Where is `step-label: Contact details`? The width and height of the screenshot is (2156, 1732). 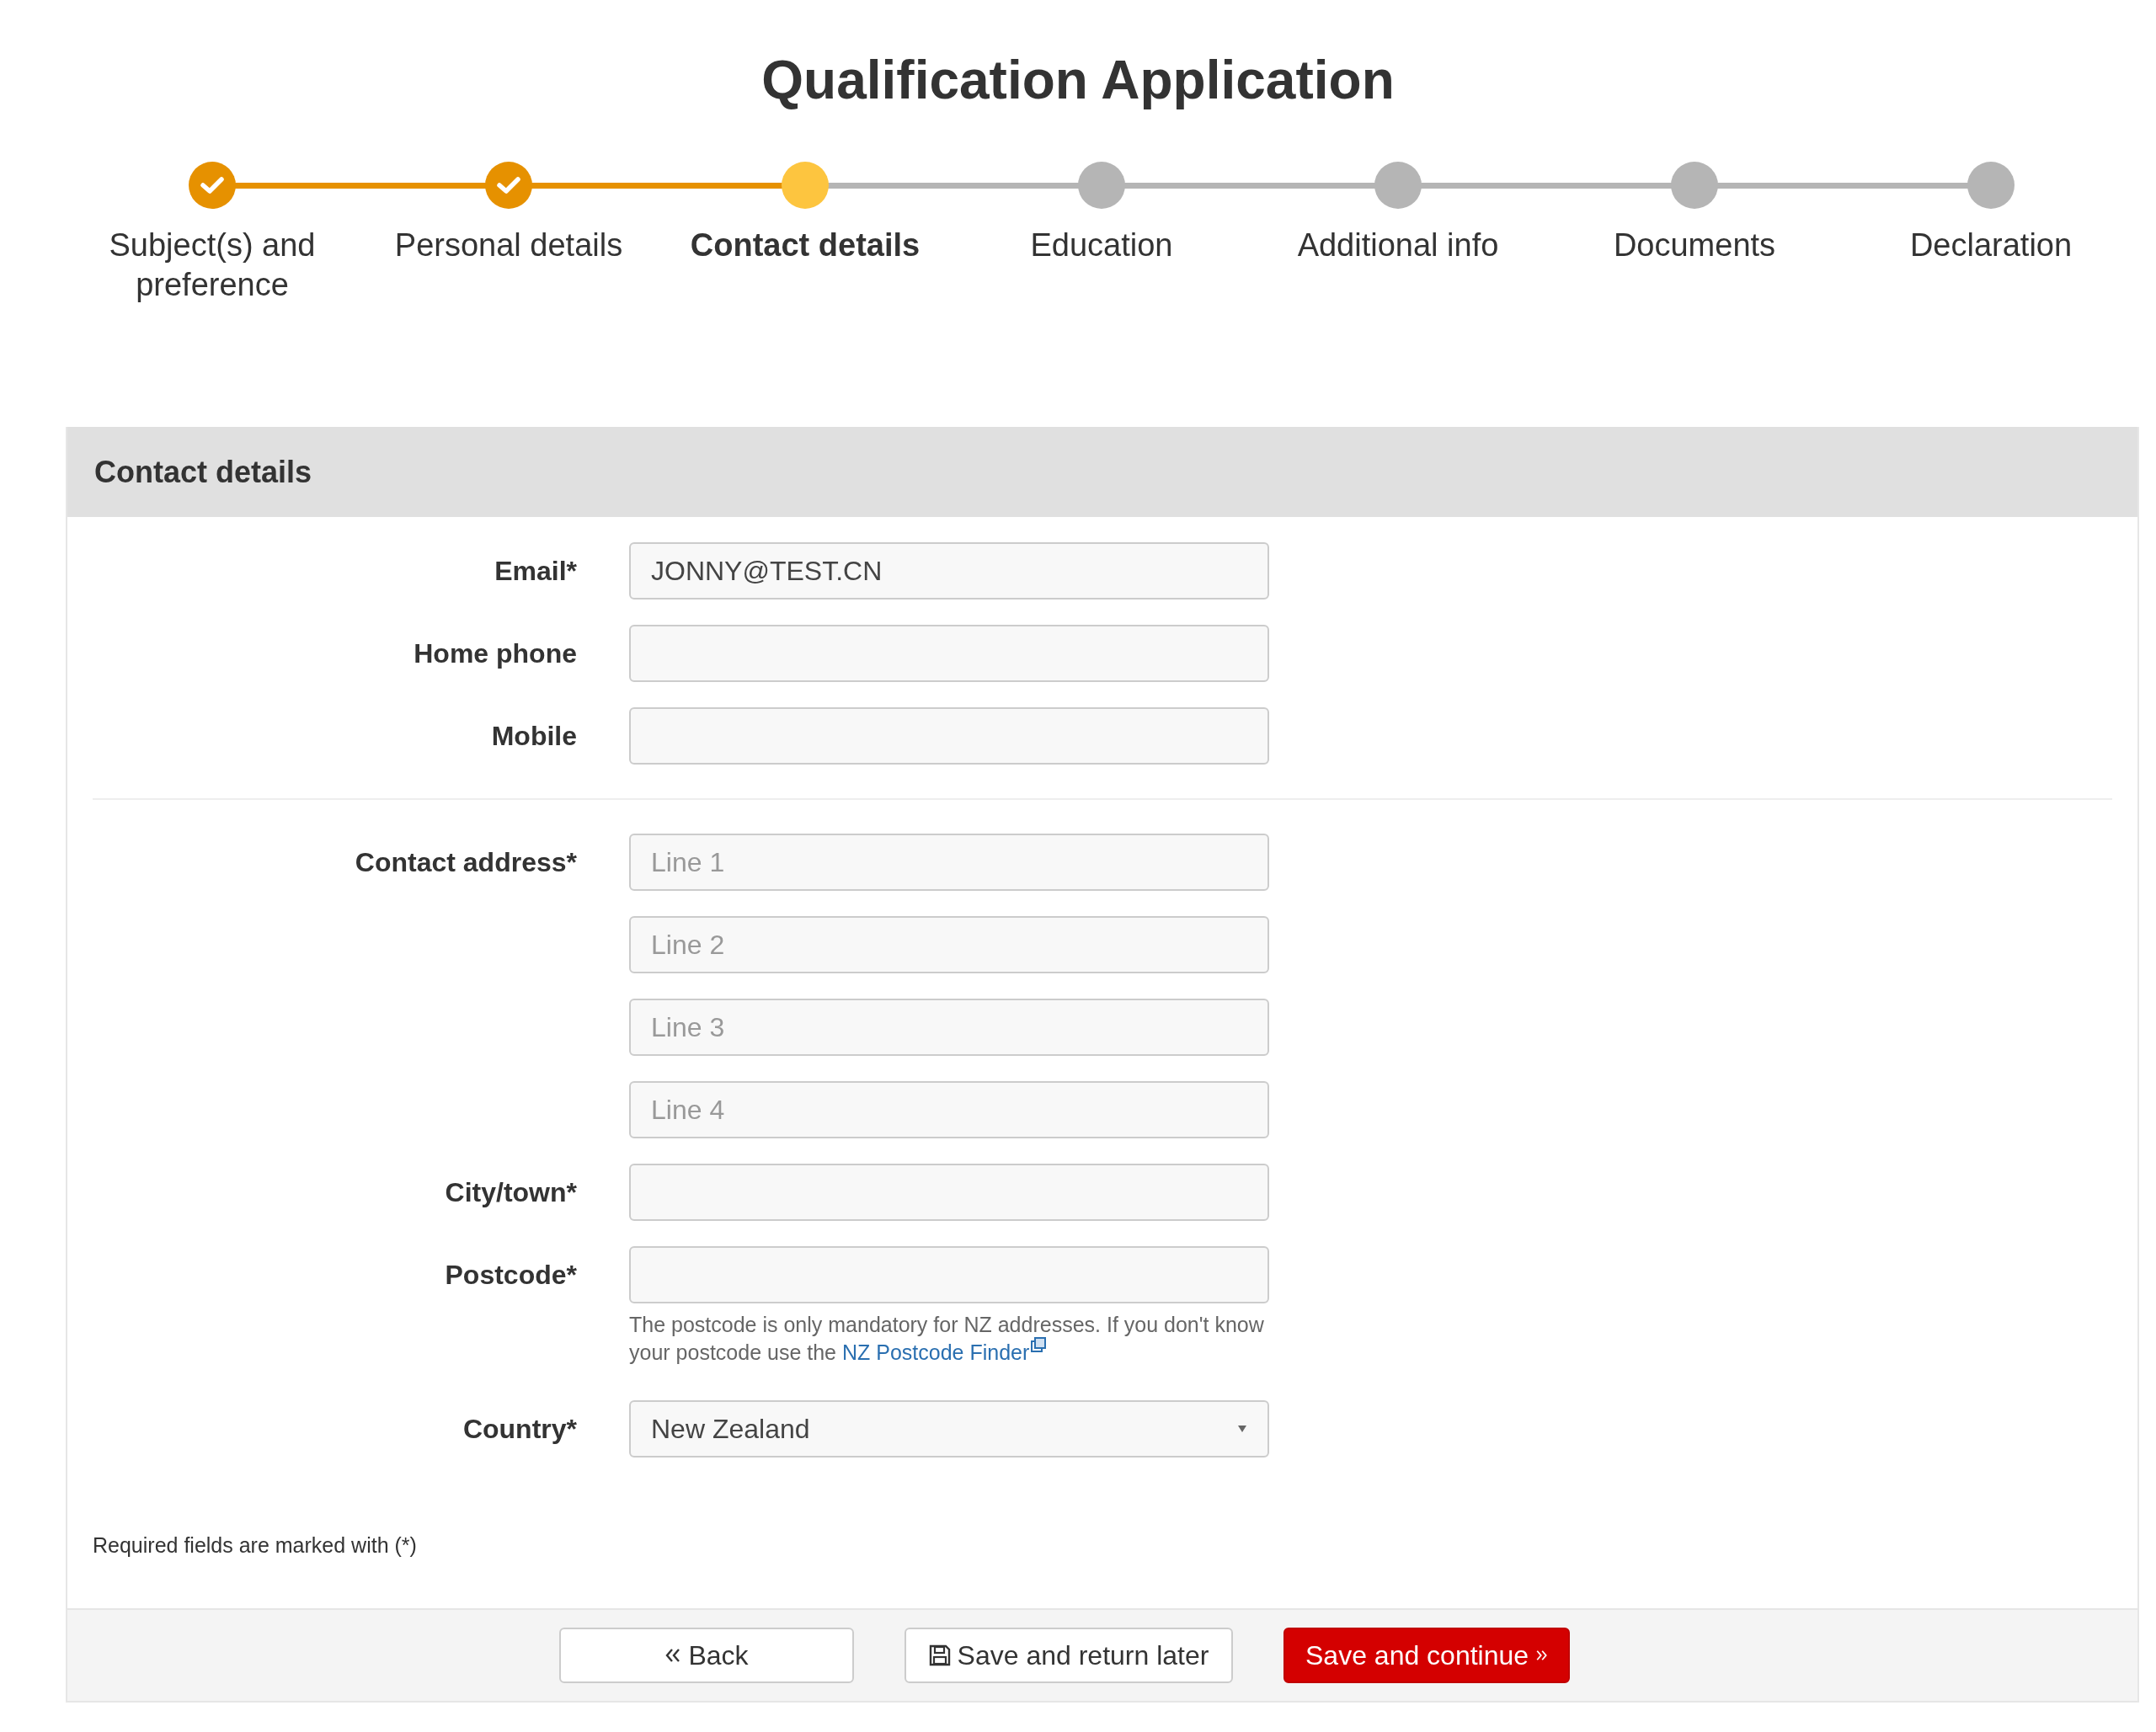
step-label: Contact details is located at coordinates (805, 245).